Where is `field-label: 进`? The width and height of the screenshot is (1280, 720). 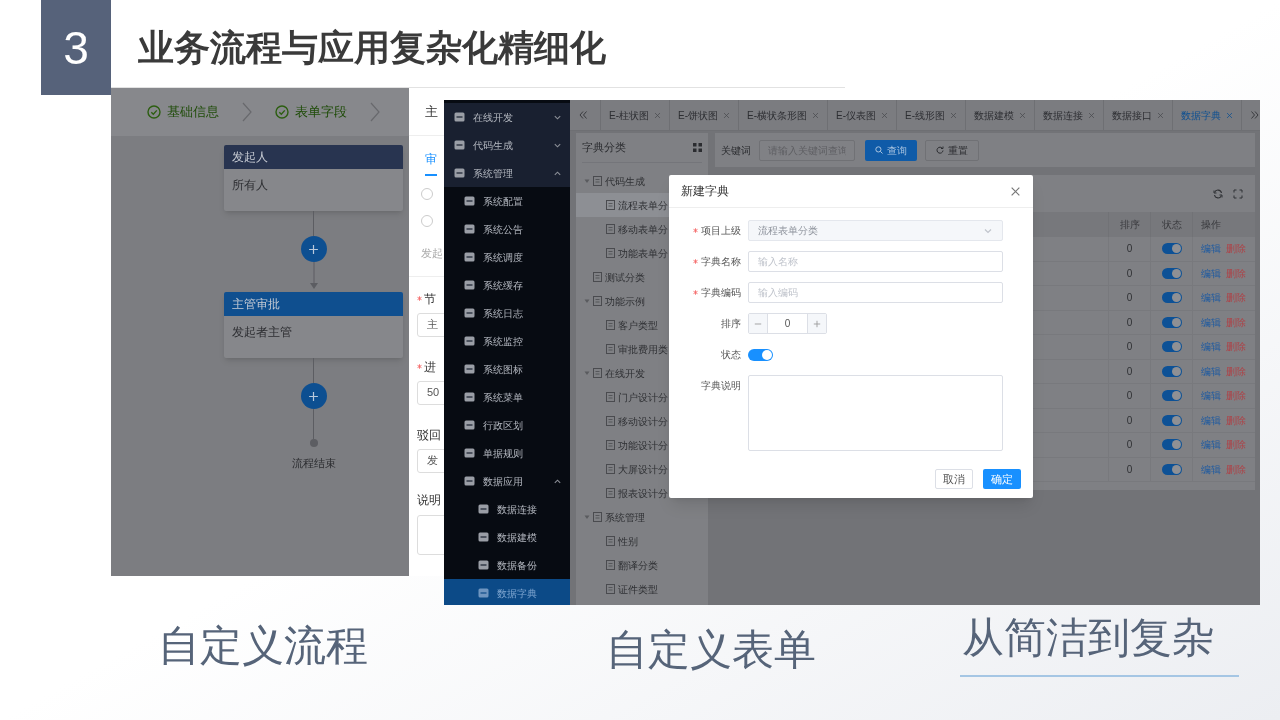
field-label: 进 is located at coordinates (430, 367).